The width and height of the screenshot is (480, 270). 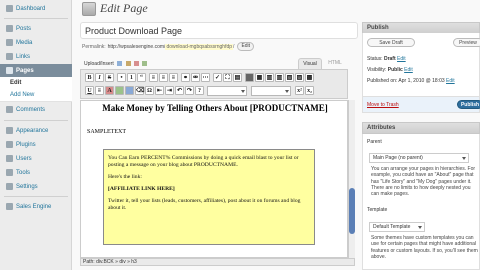 I want to click on help-icon: ?, so click(x=199, y=90).